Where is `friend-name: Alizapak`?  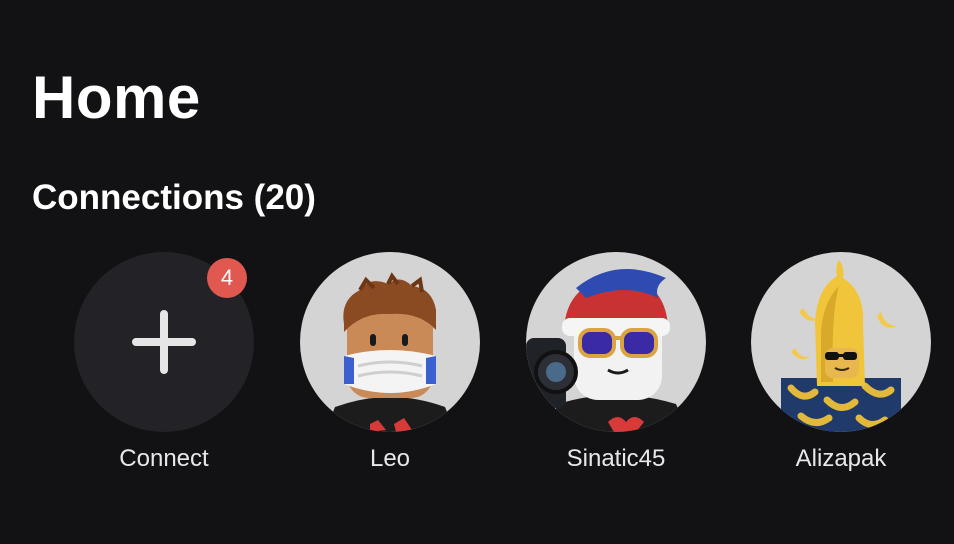
friend-name: Alizapak is located at coordinates (841, 458).